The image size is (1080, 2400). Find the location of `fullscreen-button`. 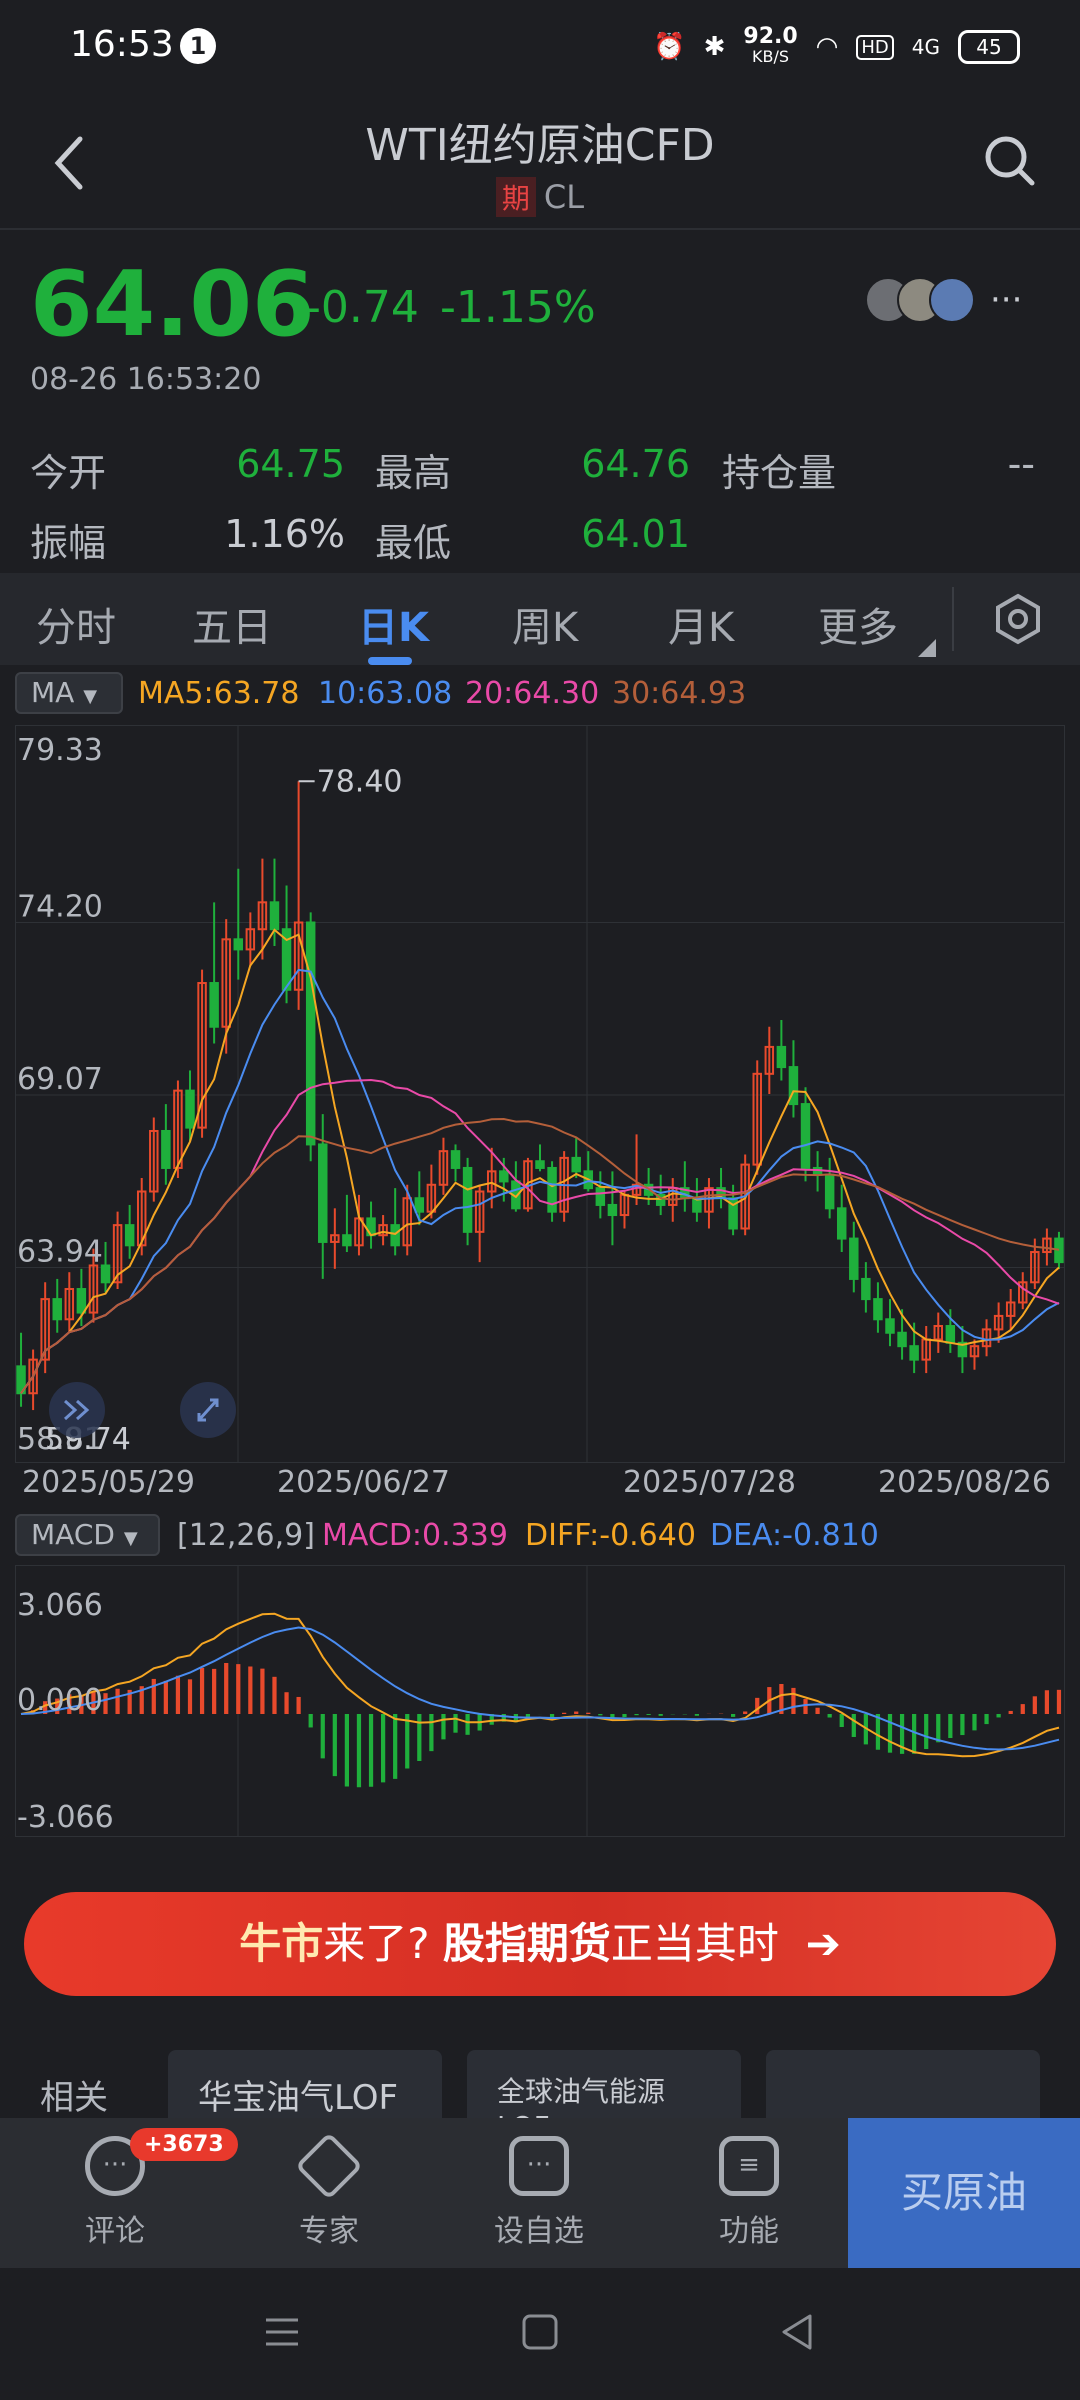

fullscreen-button is located at coordinates (208, 1410).